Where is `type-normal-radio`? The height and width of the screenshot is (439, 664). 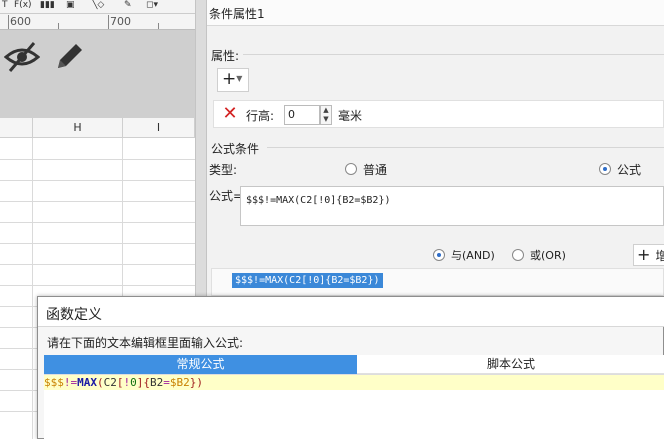
type-normal-radio is located at coordinates (351, 169).